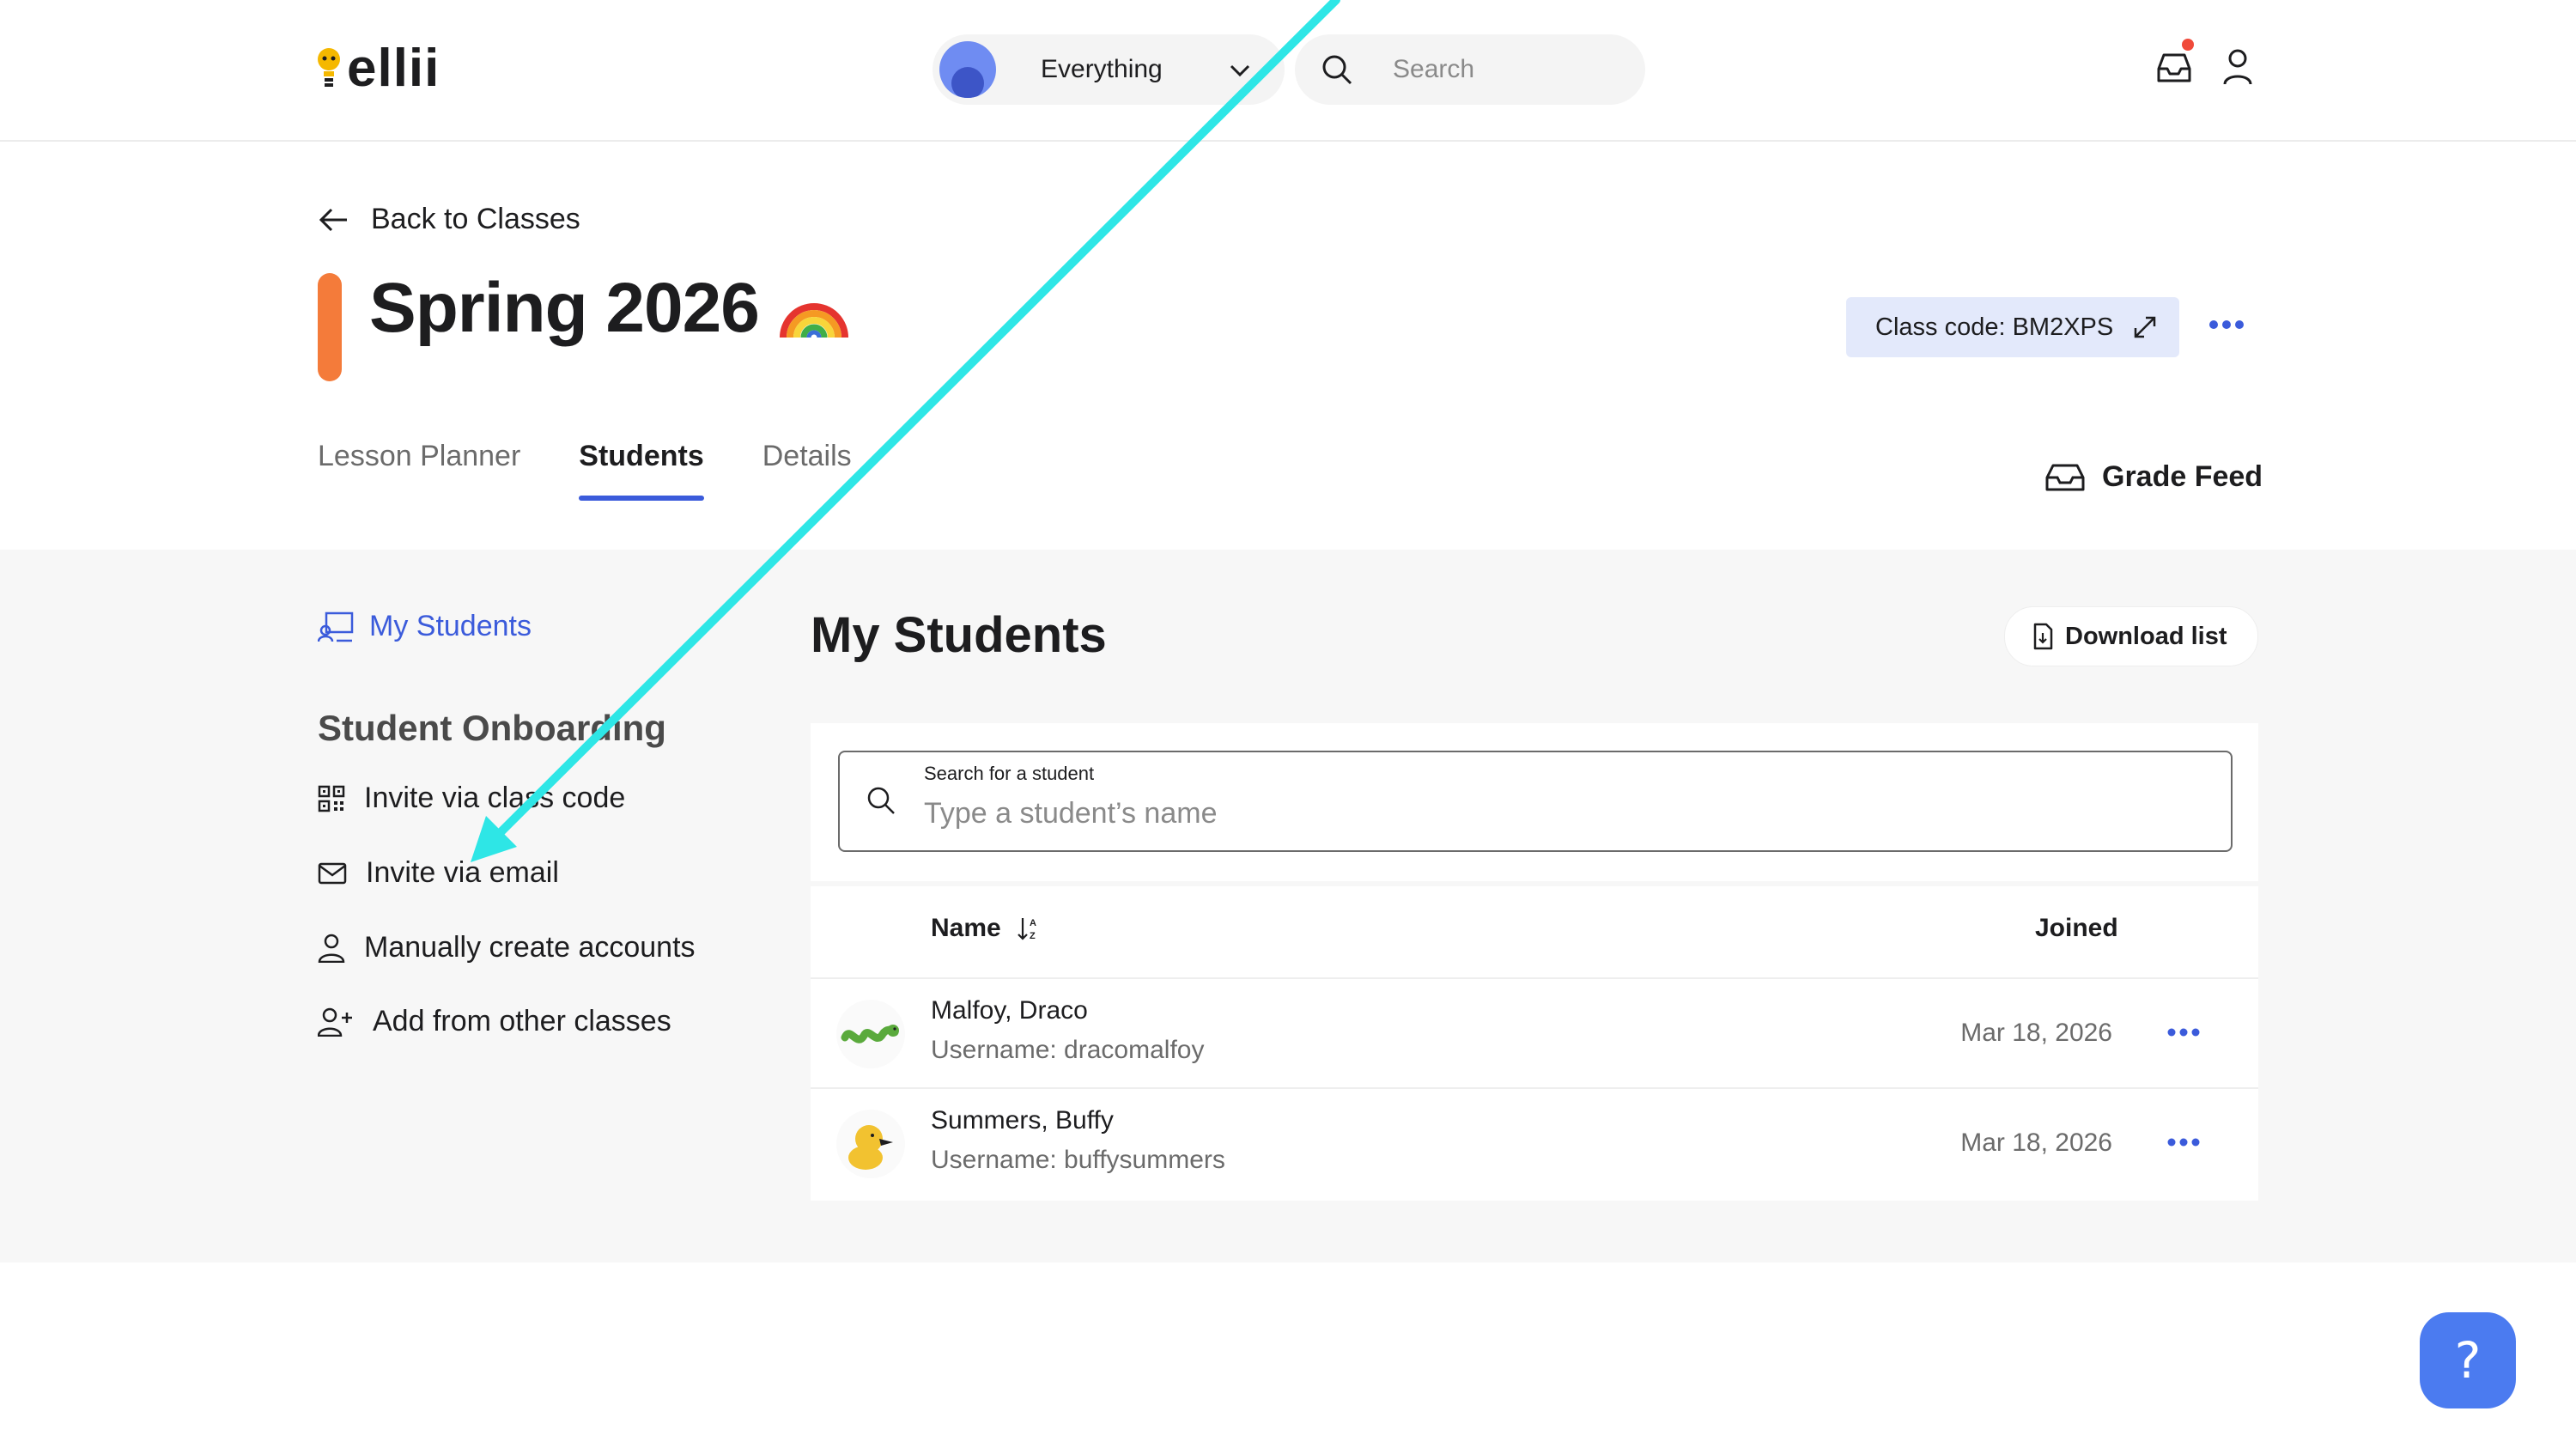  I want to click on column-header-joined: Joined, so click(2076, 928).